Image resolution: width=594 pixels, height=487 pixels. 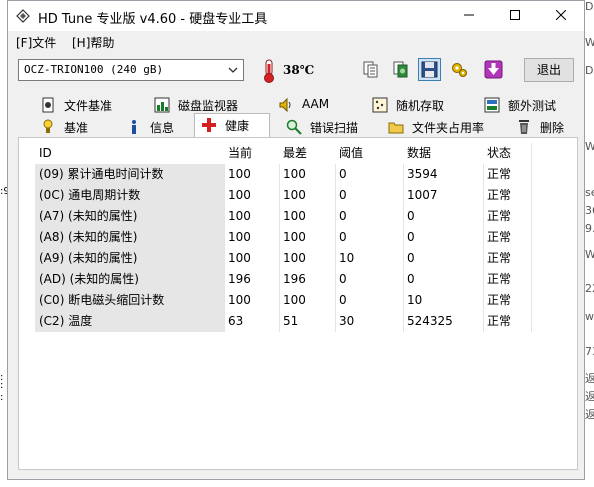 I want to click on hdtune-app-icon, so click(x=23, y=16).